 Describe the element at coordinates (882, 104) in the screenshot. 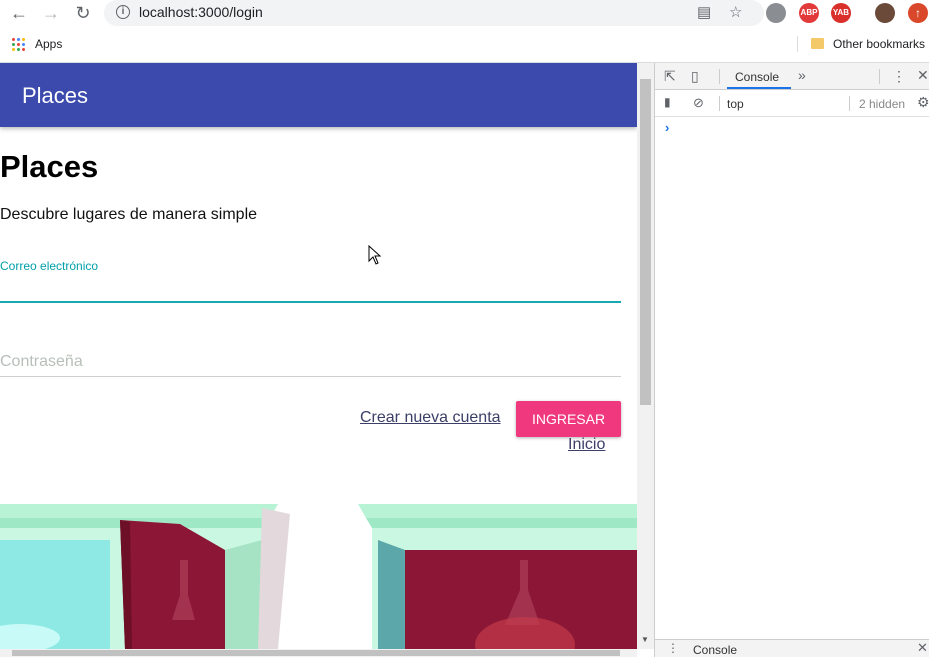

I see `hidden-messages-count: 2 hidden` at that location.